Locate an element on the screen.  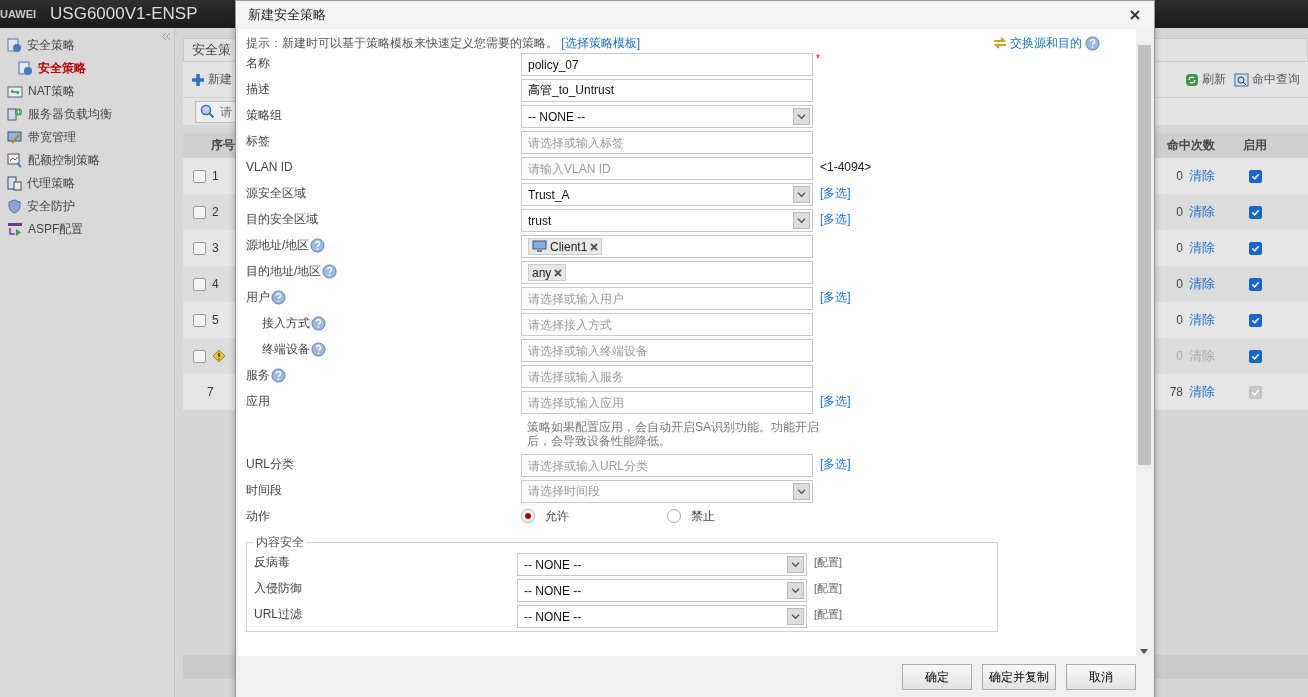
sidebar-item: NAT策略 is located at coordinates (87, 91).